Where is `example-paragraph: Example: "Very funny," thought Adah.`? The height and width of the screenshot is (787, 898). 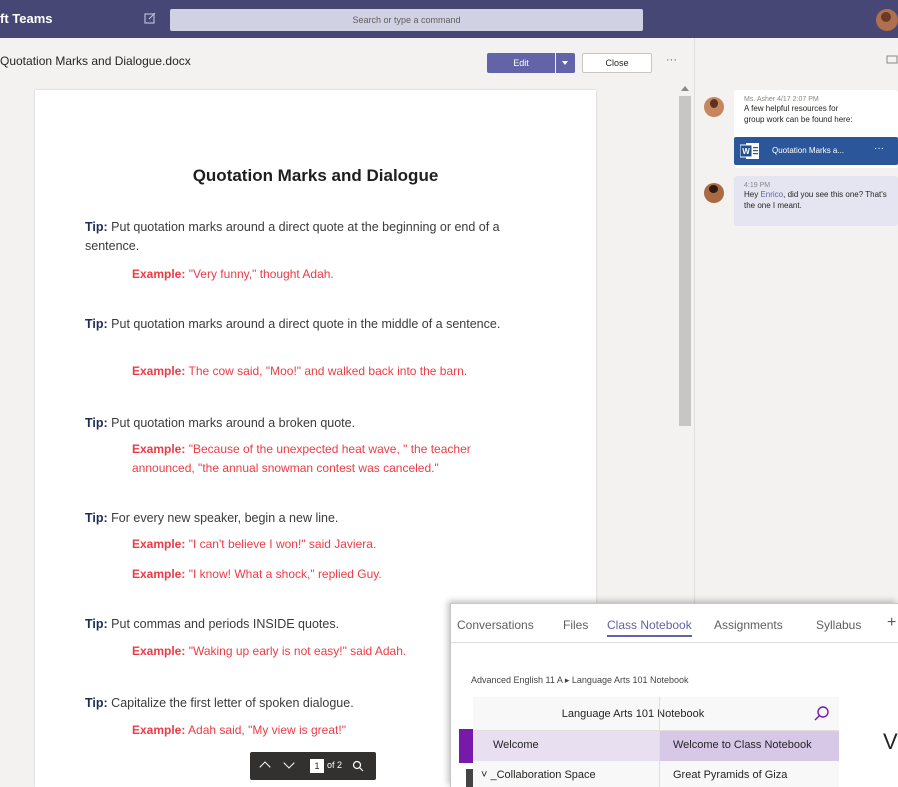
example-paragraph: Example: "Very funny," thought Adah. is located at coordinates (332, 274).